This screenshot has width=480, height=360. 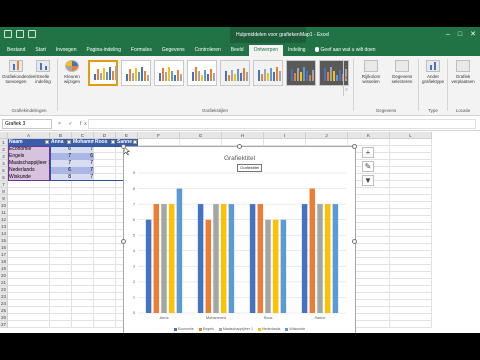 What do you see at coordinates (201, 135) in the screenshot?
I see `column-header-g: G` at bounding box center [201, 135].